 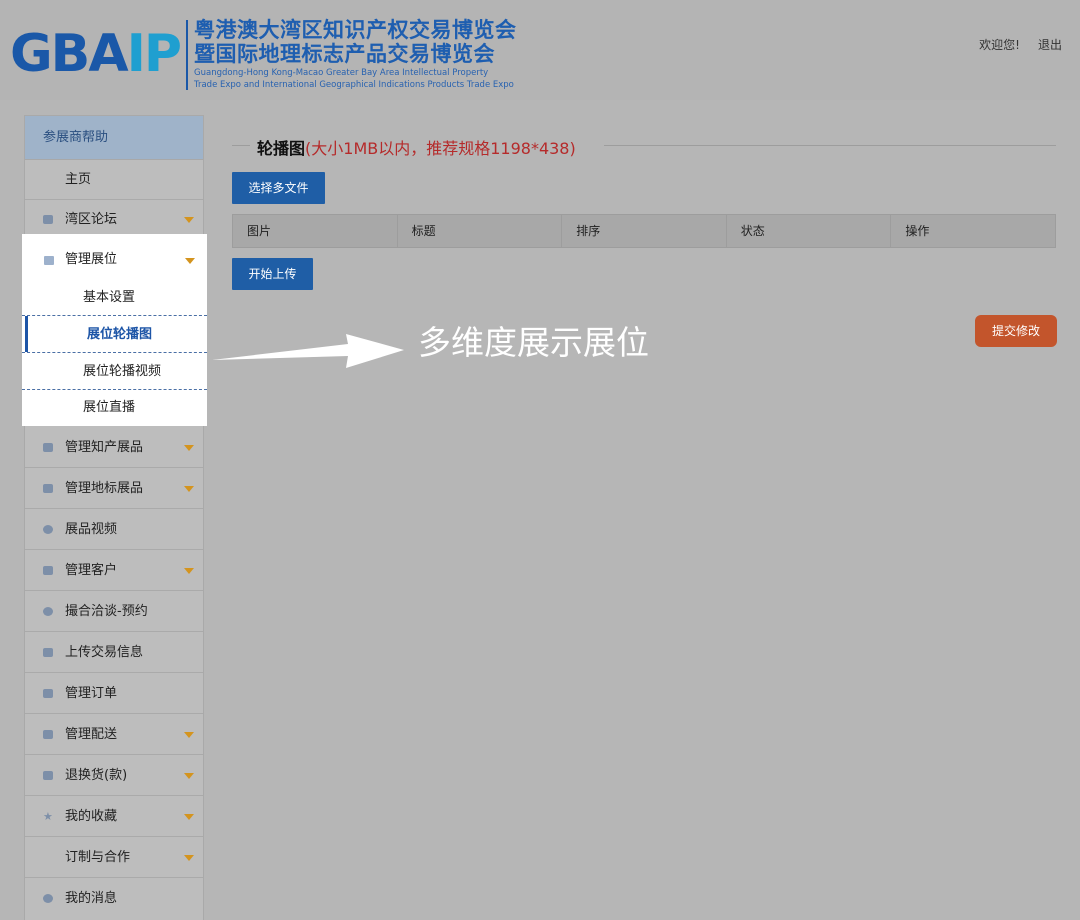 What do you see at coordinates (114, 260) in the screenshot?
I see `sidebar-item-manage-booth: 管理展位` at bounding box center [114, 260].